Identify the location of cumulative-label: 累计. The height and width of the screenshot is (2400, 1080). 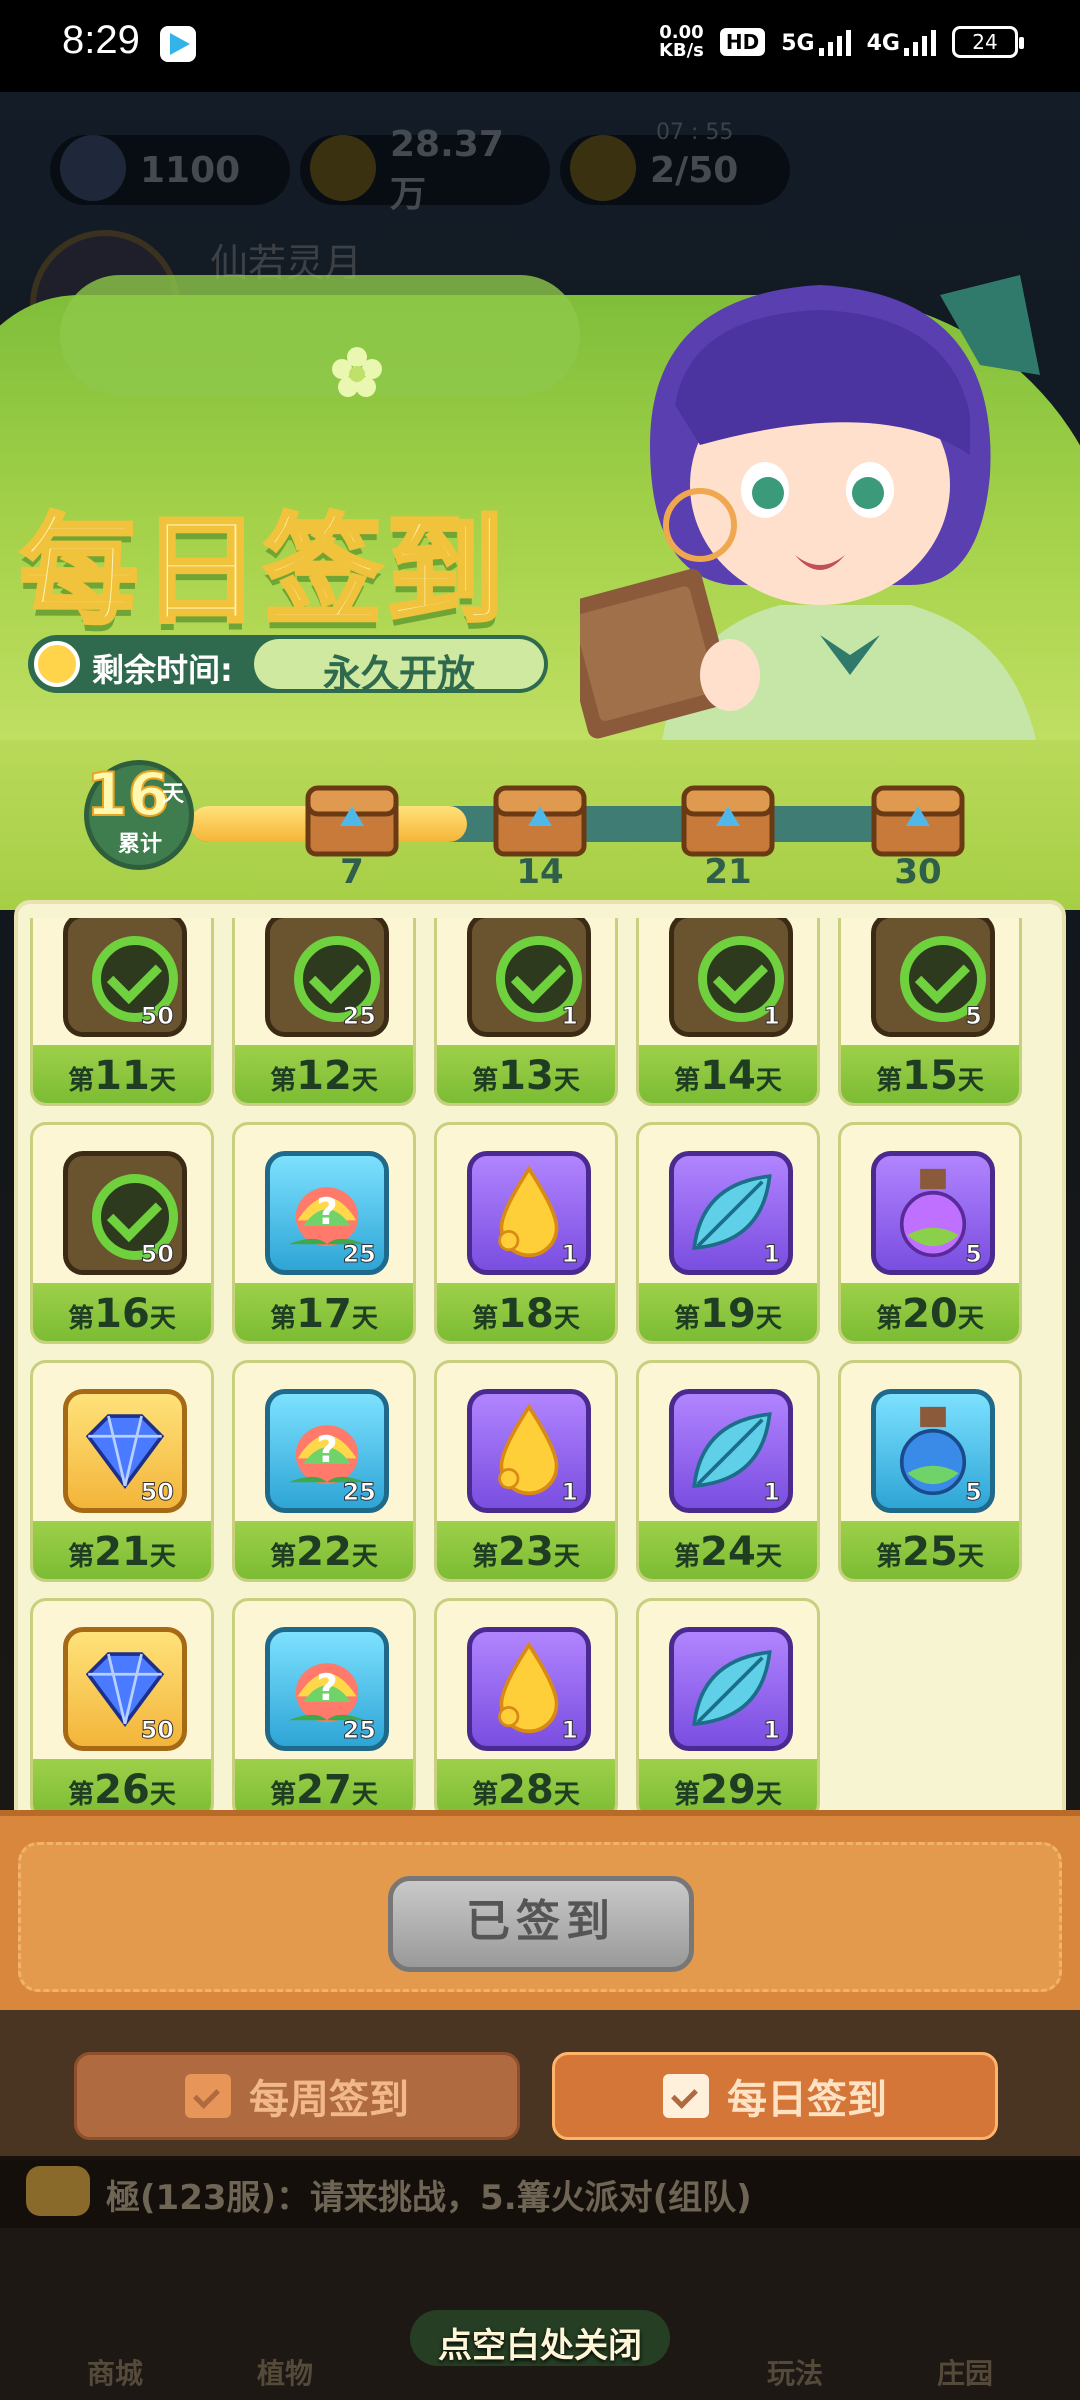
(140, 844).